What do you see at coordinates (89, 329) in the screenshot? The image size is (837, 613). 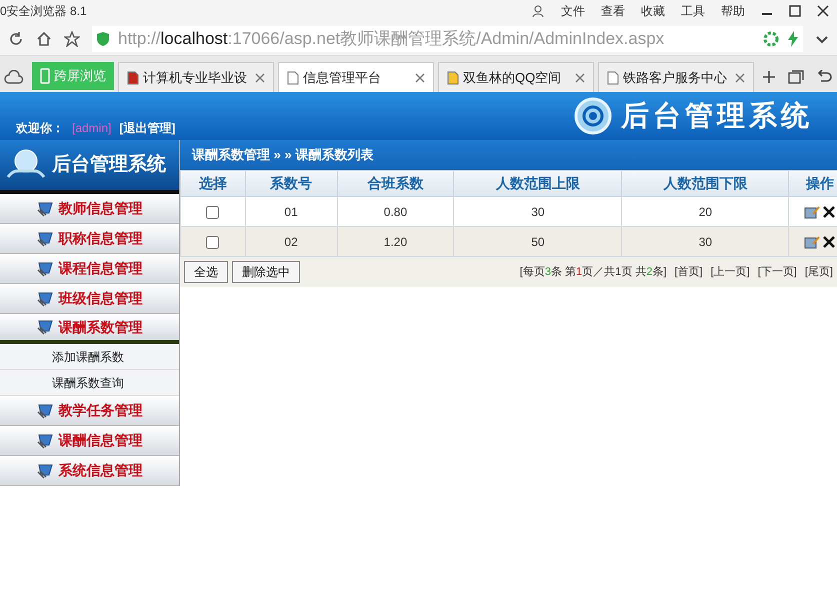 I see `sidebar-item: 课酬系数管理` at bounding box center [89, 329].